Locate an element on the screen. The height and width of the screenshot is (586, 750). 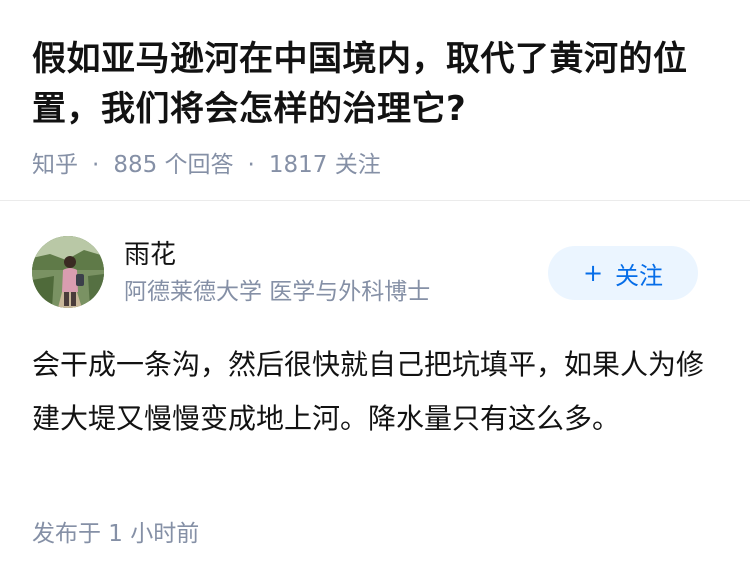
source-label: 知乎 is located at coordinates (55, 165).